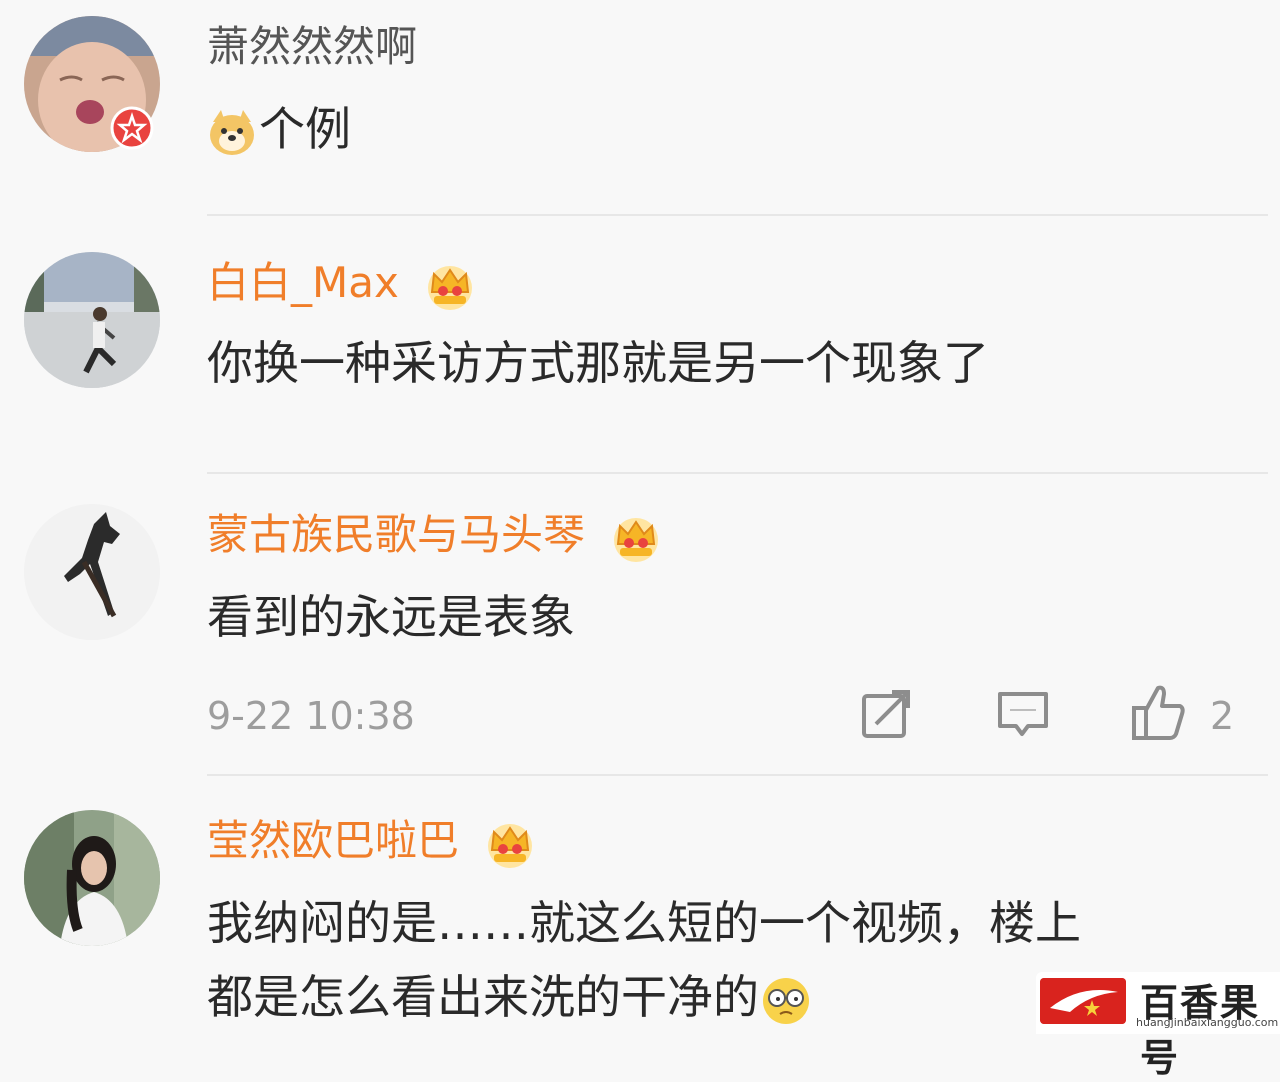 The image size is (1280, 1082). I want to click on comment-text: 个例, so click(279, 129).